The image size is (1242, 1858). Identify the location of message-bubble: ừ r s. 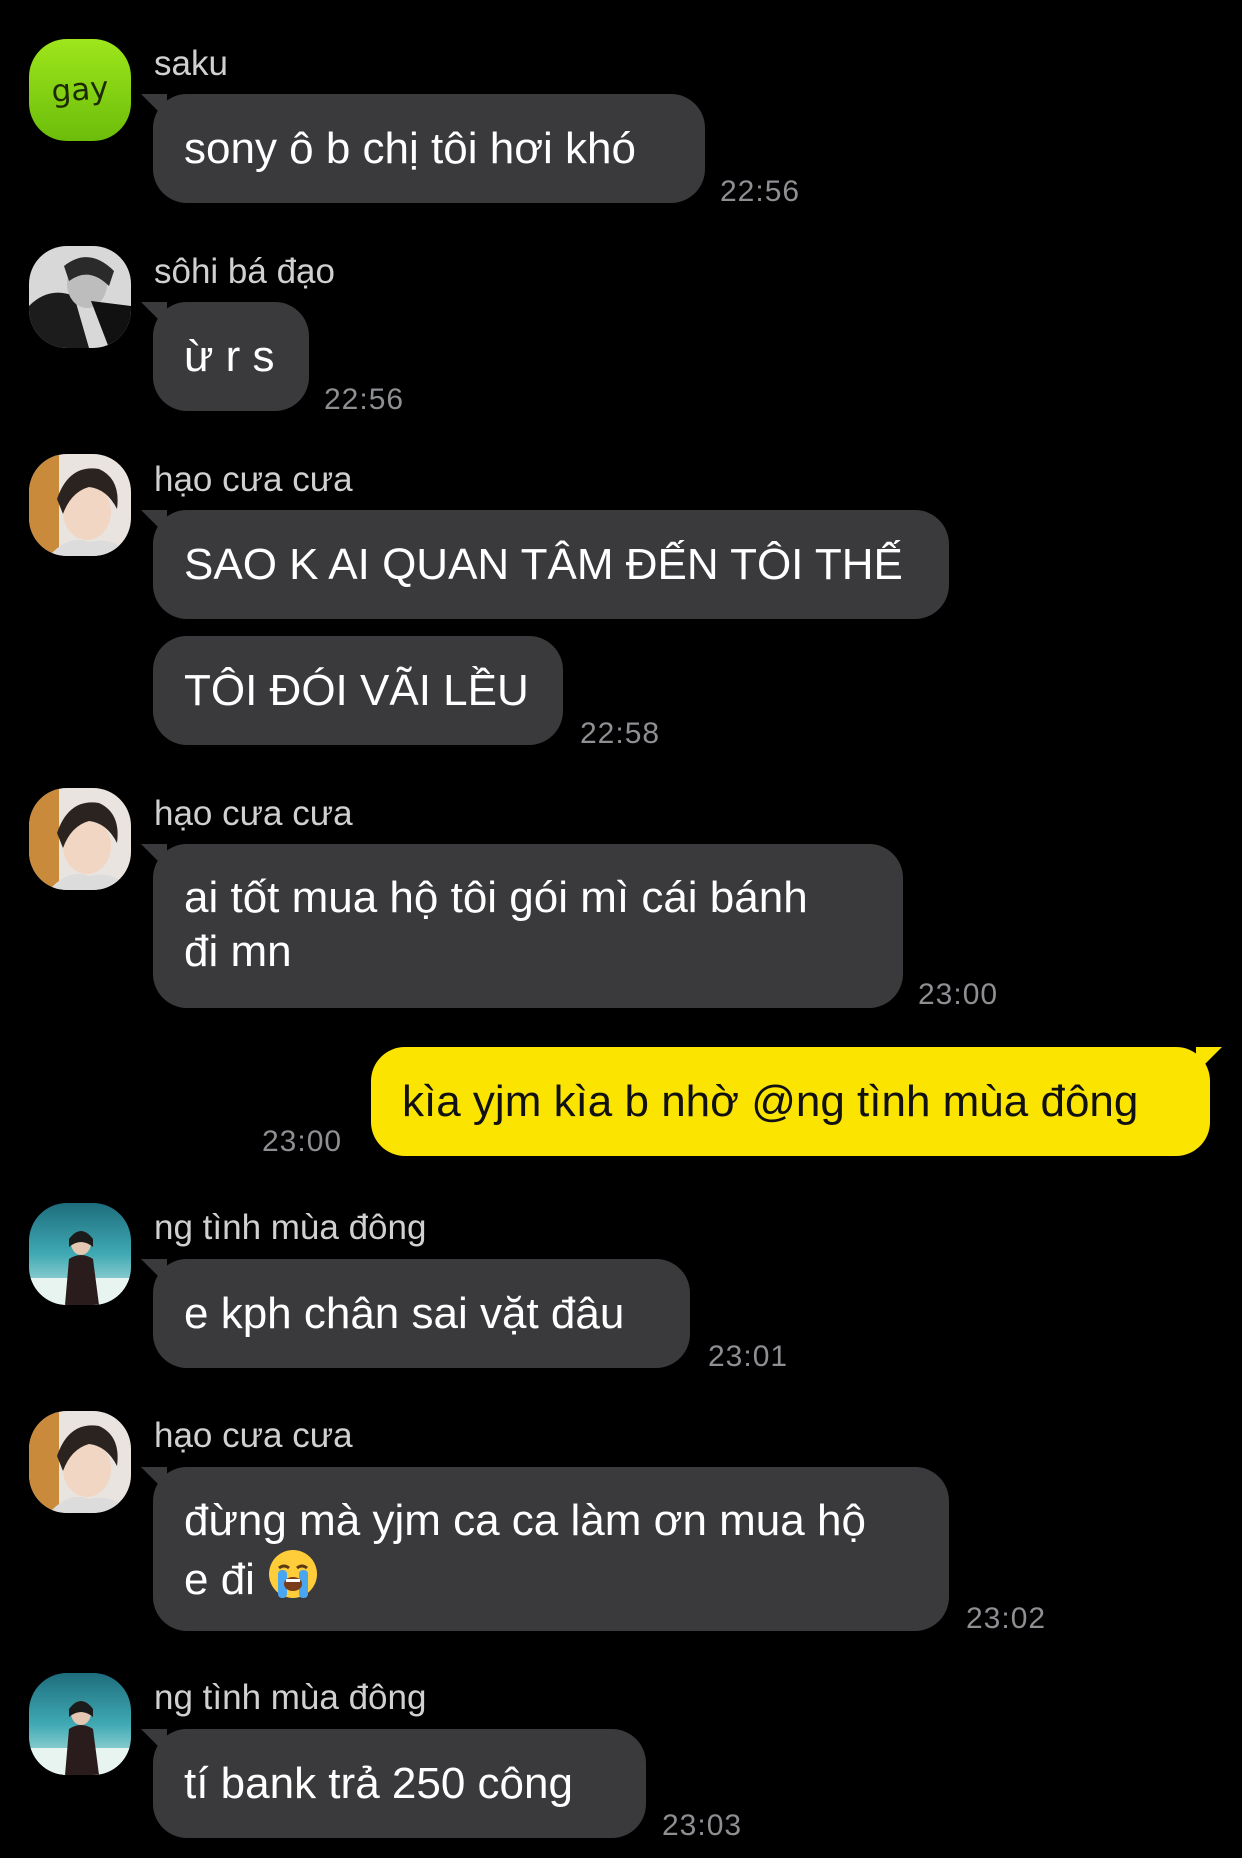
(225, 356).